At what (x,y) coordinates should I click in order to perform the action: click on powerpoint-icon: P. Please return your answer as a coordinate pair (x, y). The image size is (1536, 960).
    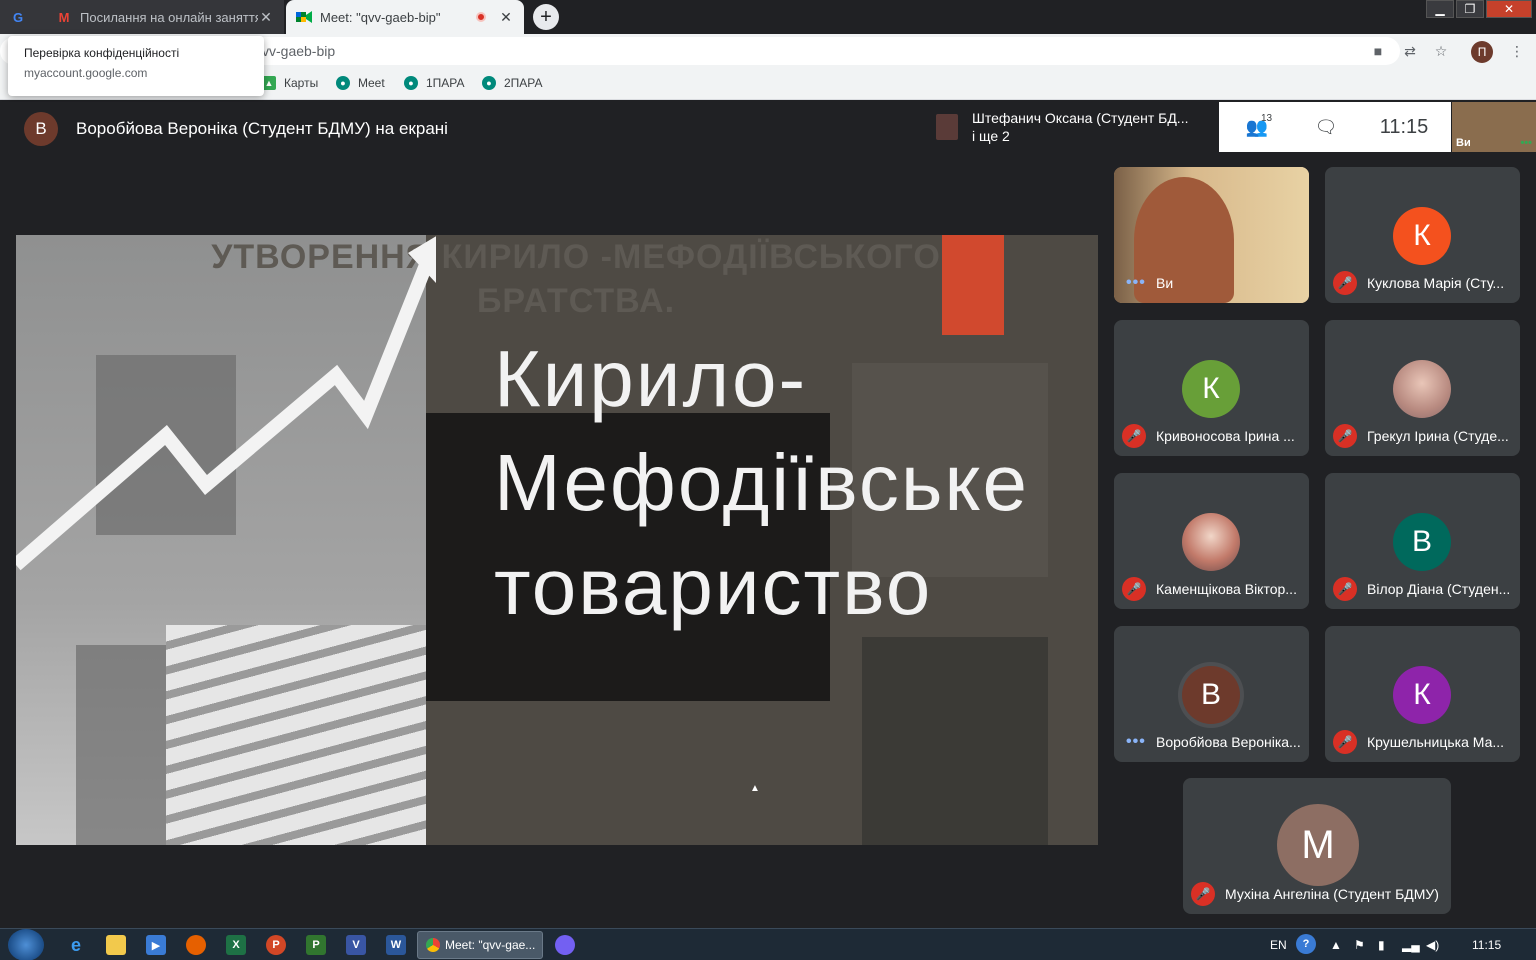
    Looking at the image, I should click on (276, 945).